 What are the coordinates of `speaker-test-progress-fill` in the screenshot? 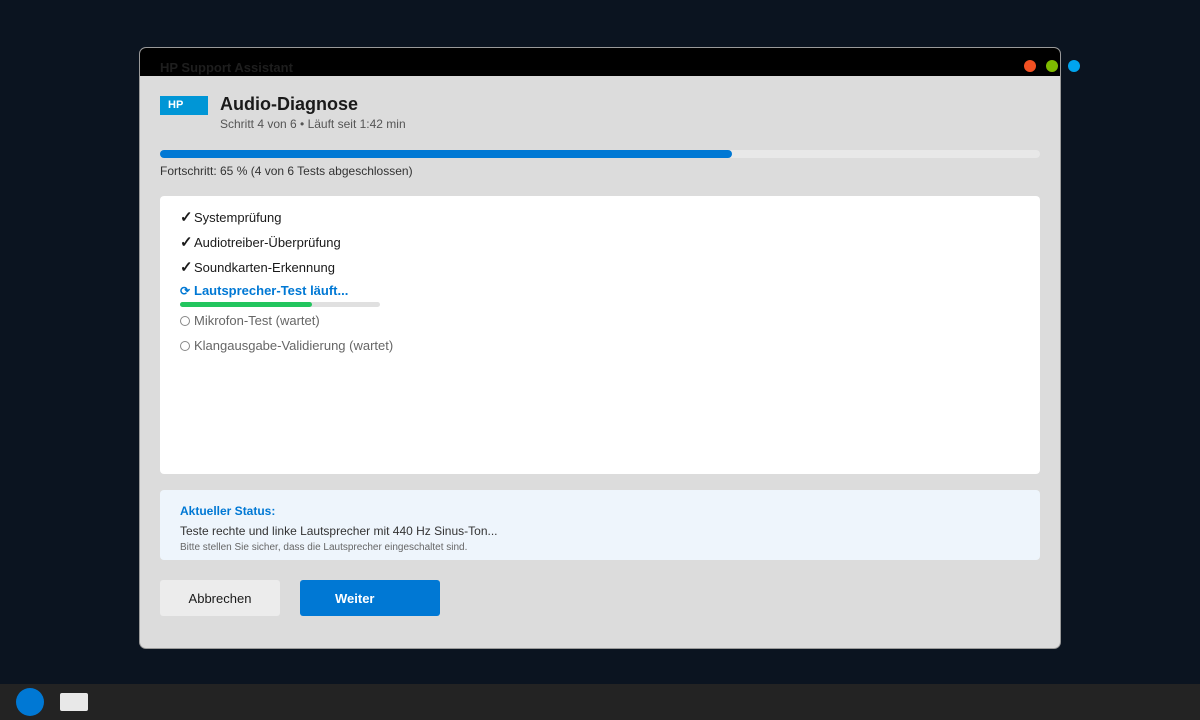 It's located at (246, 304).